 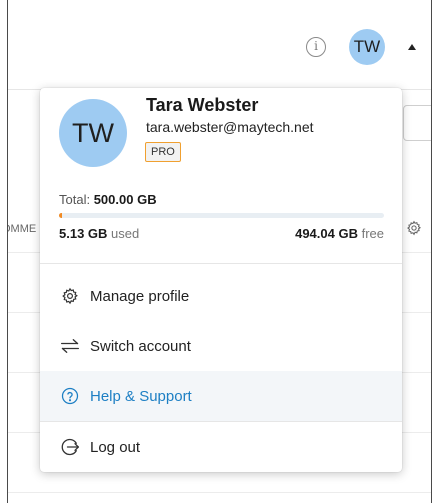 What do you see at coordinates (75, 199) in the screenshot?
I see `storage-total-label: Total:` at bounding box center [75, 199].